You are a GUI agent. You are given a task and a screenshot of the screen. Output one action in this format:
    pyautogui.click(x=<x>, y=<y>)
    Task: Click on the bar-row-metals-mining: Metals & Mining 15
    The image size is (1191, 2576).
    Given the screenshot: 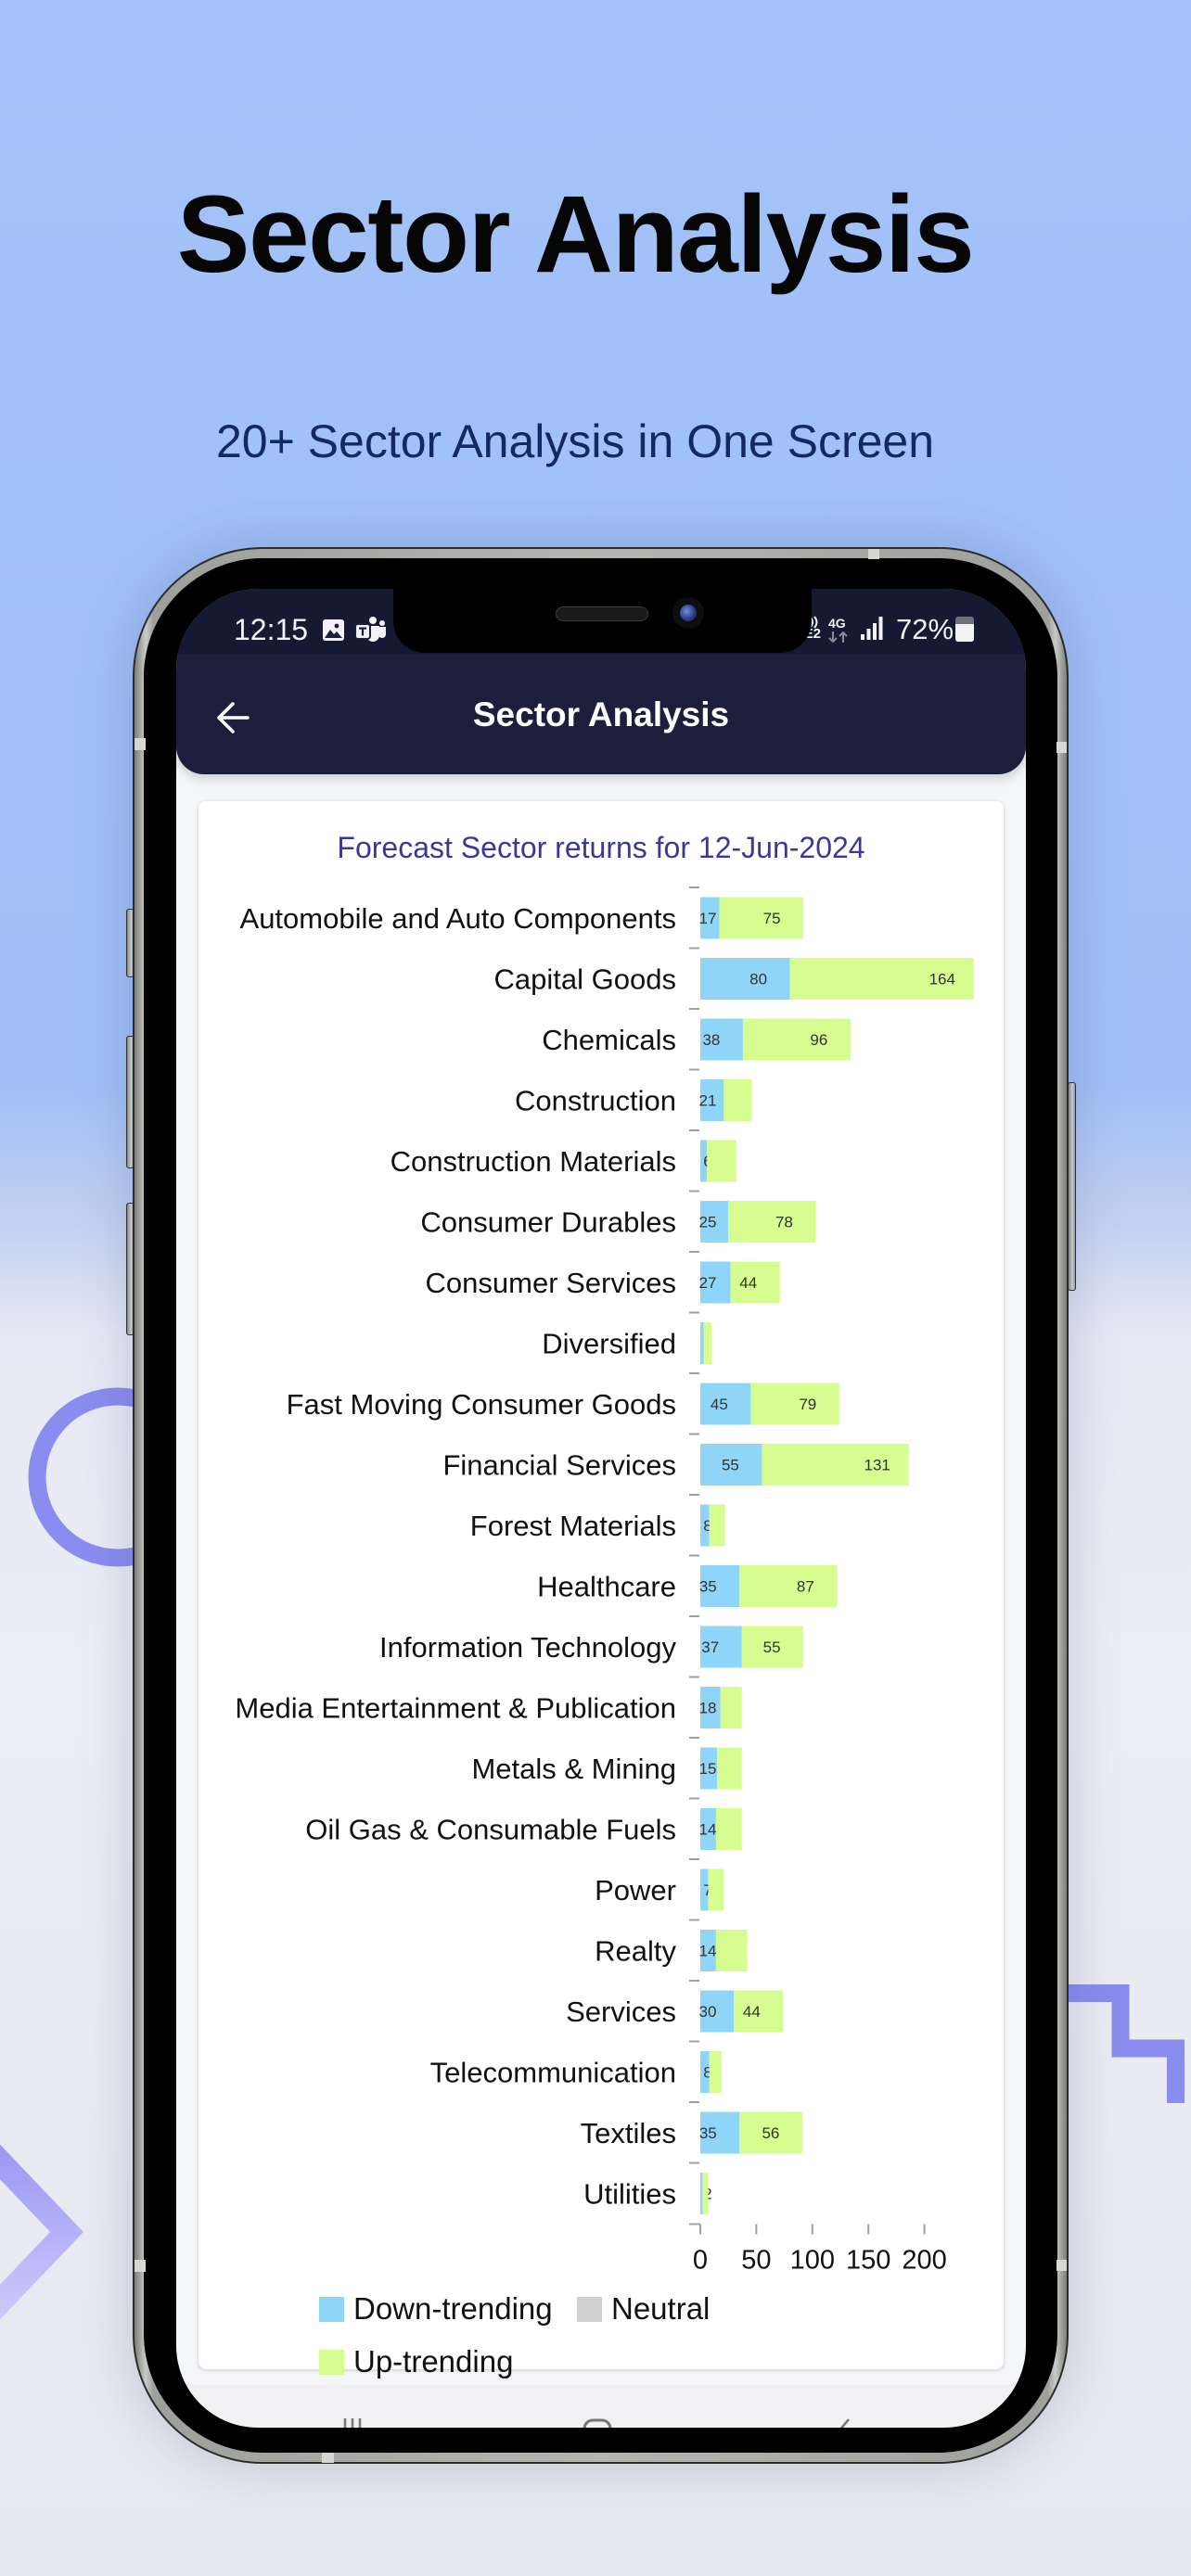 What is the action you would take?
    pyautogui.click(x=606, y=1763)
    